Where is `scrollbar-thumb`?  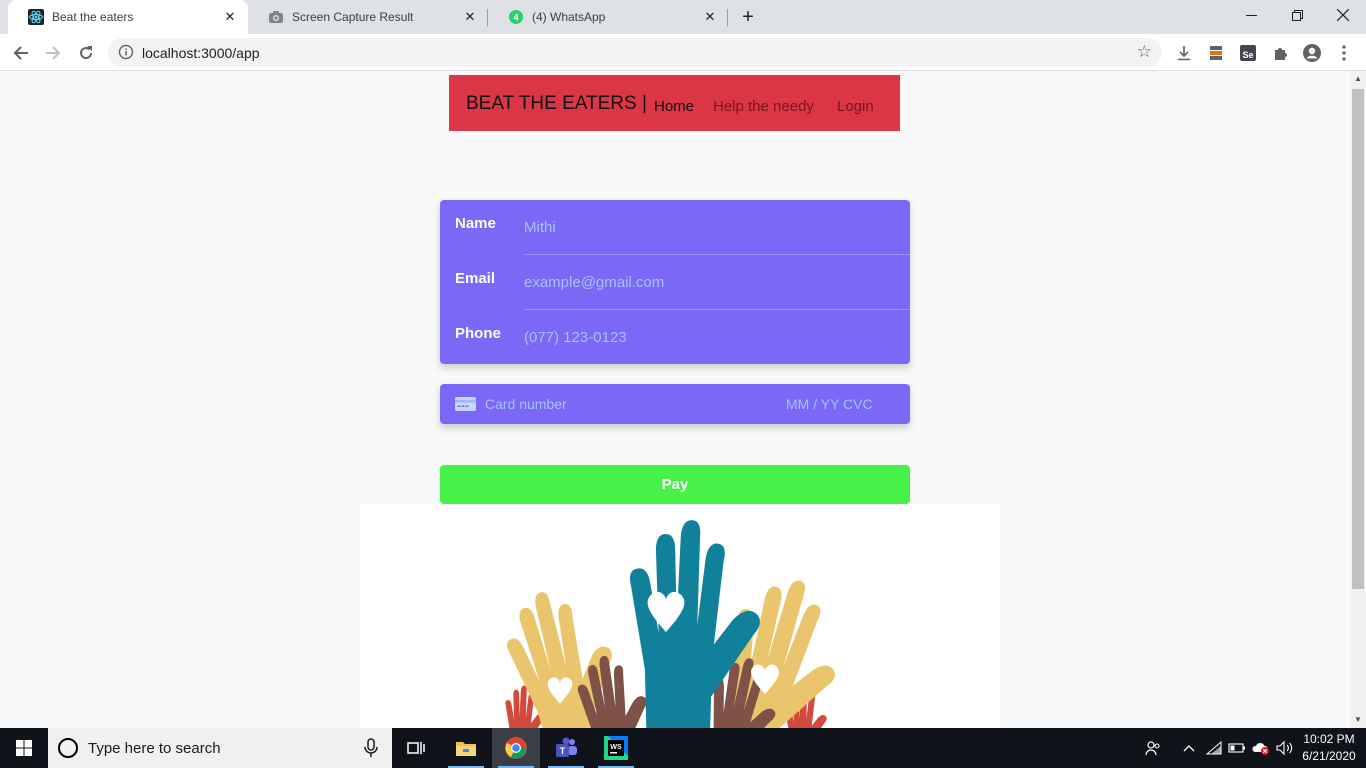
scrollbar-thumb is located at coordinates (1358, 339).